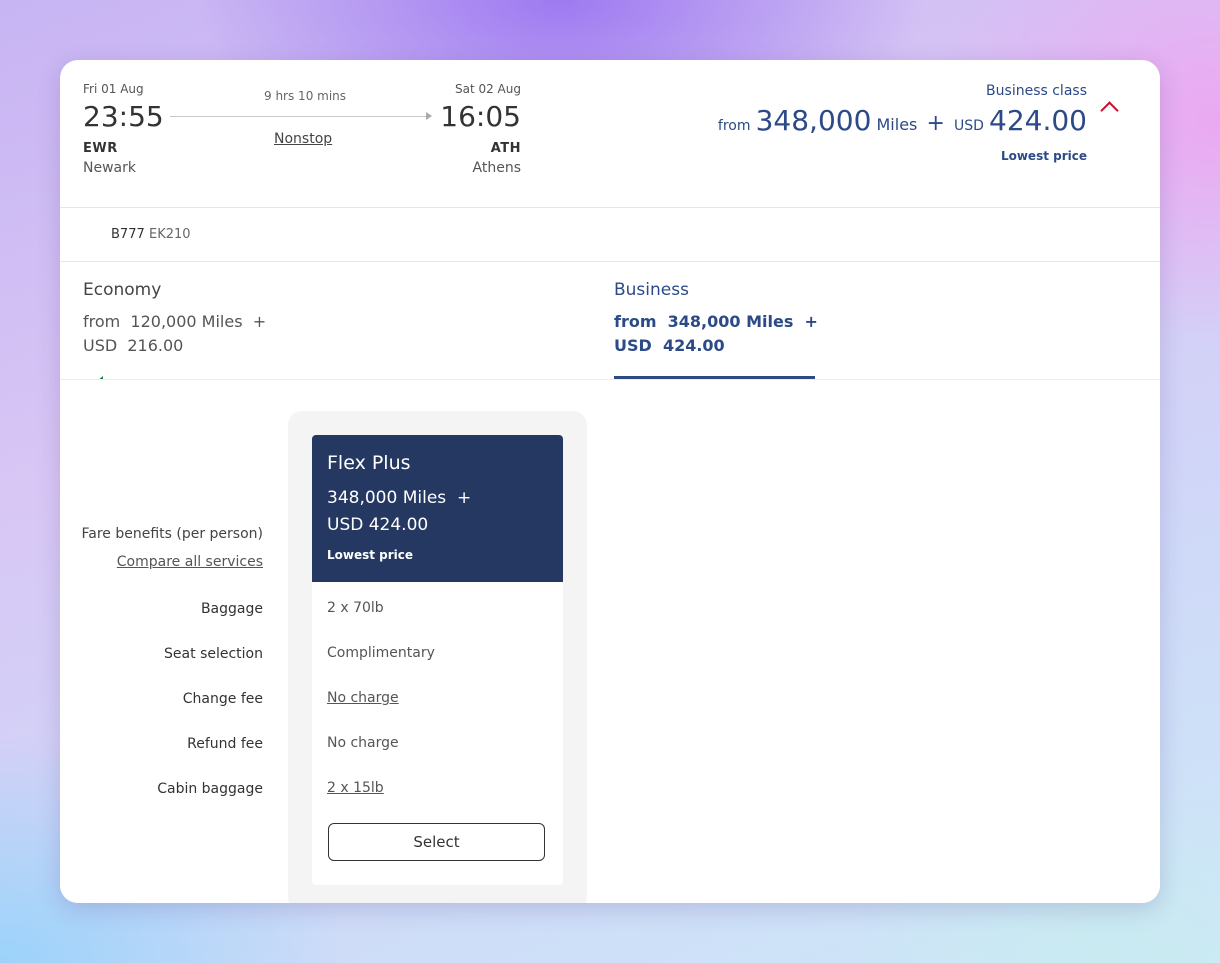 Image resolution: width=1220 pixels, height=963 pixels. Describe the element at coordinates (225, 744) in the screenshot. I see `benefit-label-refund-fee: Refund fee` at that location.